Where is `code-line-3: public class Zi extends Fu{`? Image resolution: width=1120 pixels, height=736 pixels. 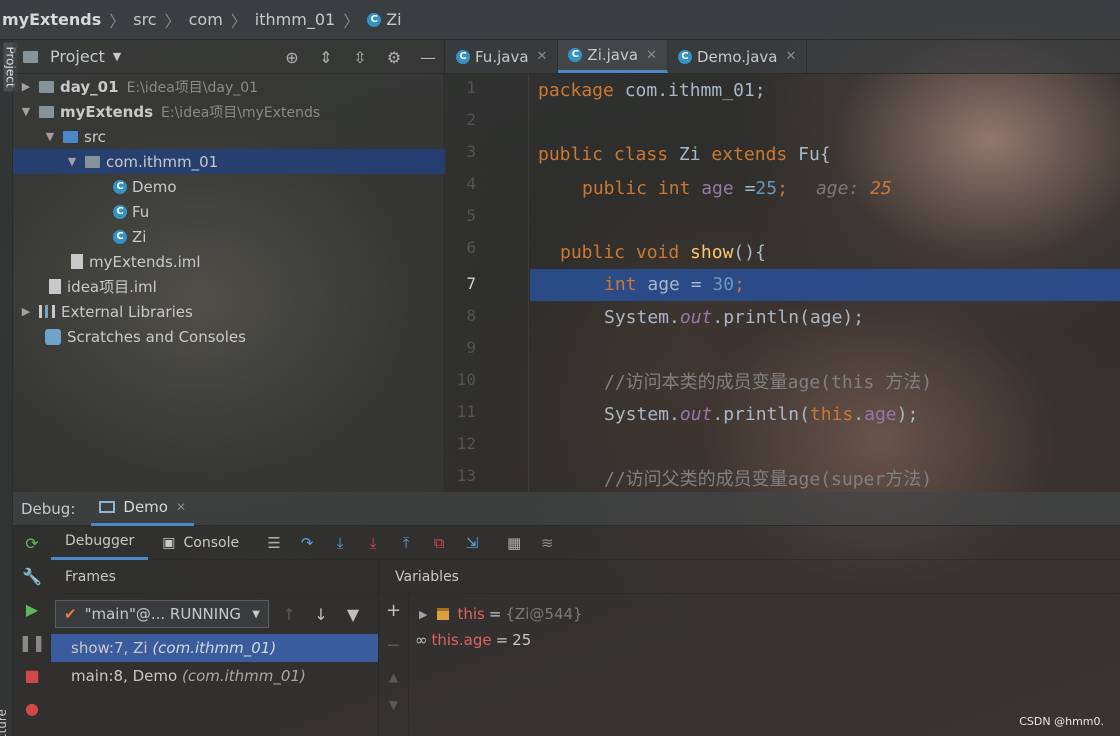
code-line-3: public class Zi extends Fu{ is located at coordinates (684, 154).